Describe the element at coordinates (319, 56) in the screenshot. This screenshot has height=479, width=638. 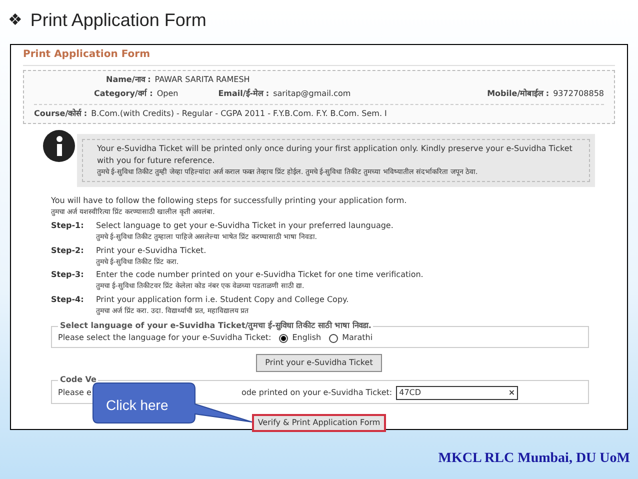
I see `form-header: Print Application Form` at that location.